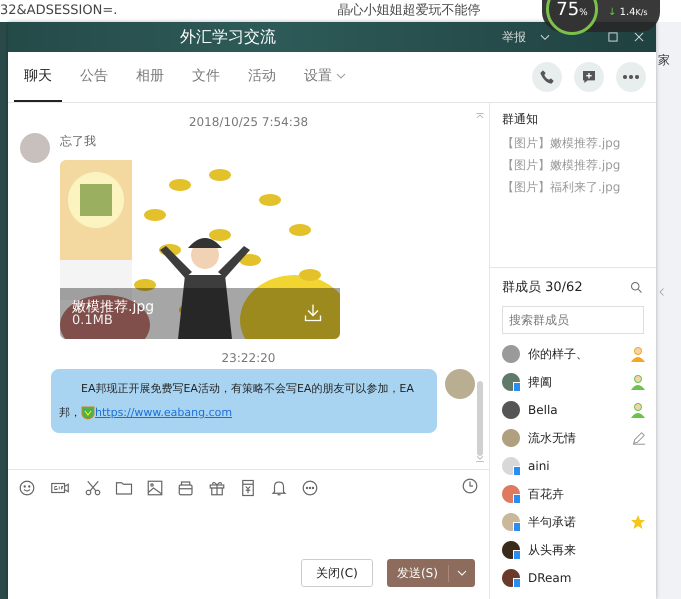 The width and height of the screenshot is (681, 599). What do you see at coordinates (325, 77) in the screenshot?
I see `tab: 设置` at bounding box center [325, 77].